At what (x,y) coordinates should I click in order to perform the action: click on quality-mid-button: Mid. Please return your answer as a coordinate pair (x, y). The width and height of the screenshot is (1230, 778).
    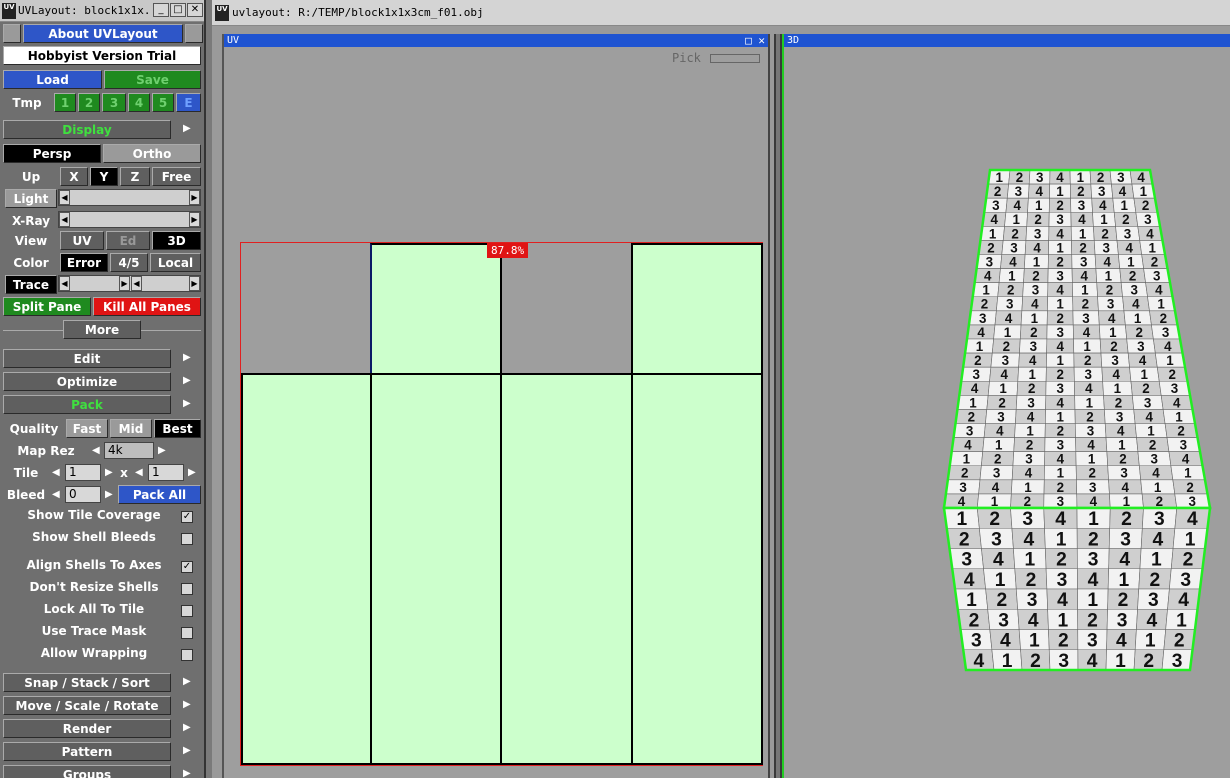
    Looking at the image, I should click on (131, 428).